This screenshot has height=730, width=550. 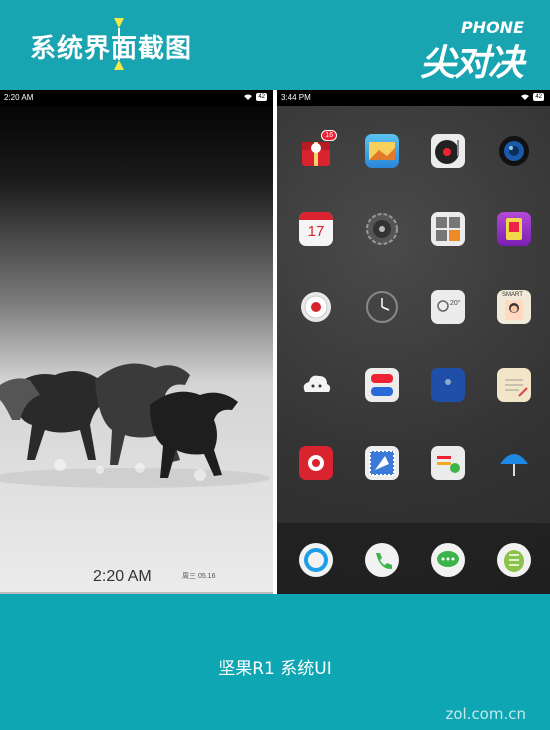 What do you see at coordinates (136, 98) in the screenshot?
I see `status-bar: 2:20 AM 42` at bounding box center [136, 98].